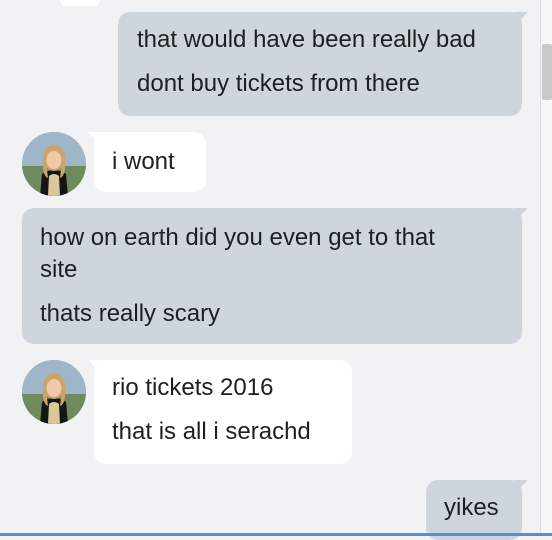 This screenshot has height=540, width=552. I want to click on message-text: rio tickets 2016, so click(193, 387).